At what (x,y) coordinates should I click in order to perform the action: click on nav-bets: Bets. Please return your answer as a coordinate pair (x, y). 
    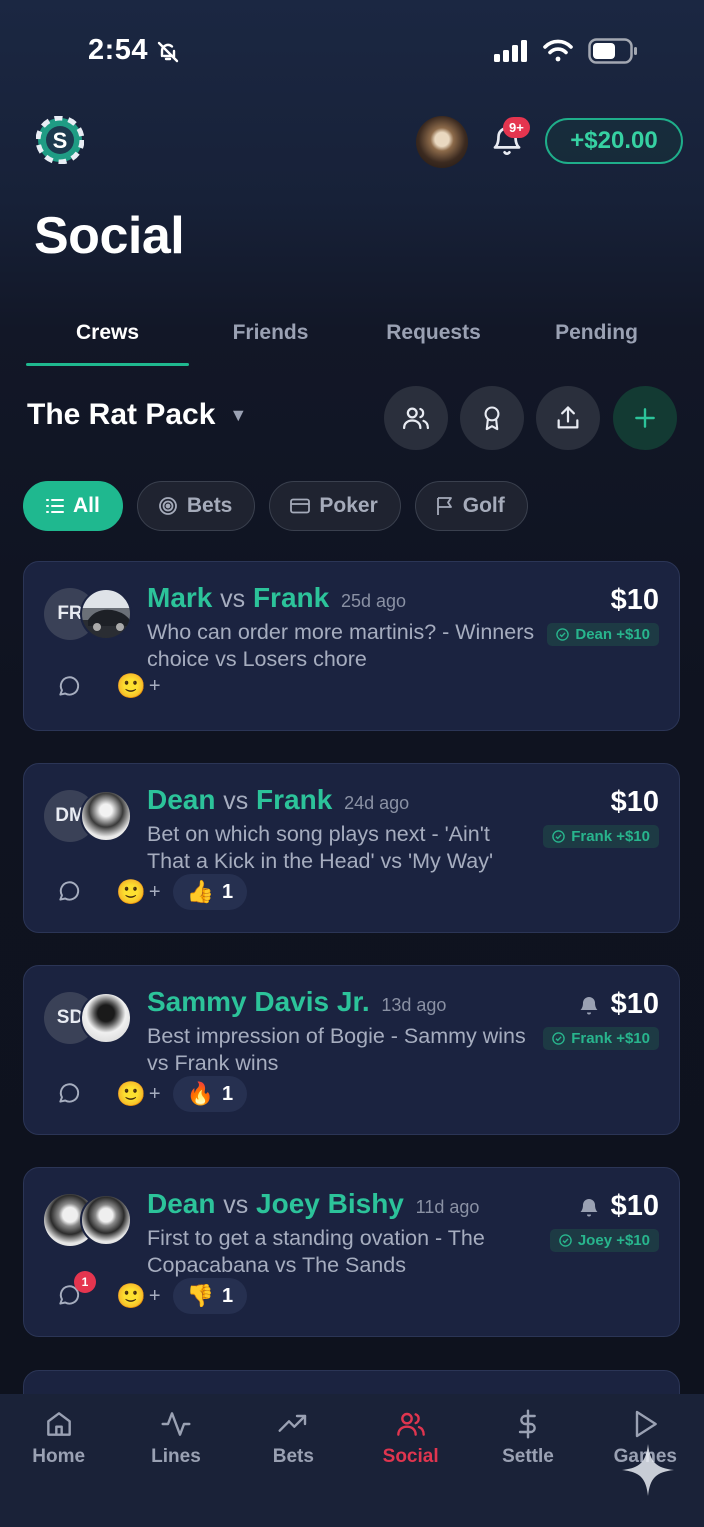
    Looking at the image, I should click on (293, 1460).